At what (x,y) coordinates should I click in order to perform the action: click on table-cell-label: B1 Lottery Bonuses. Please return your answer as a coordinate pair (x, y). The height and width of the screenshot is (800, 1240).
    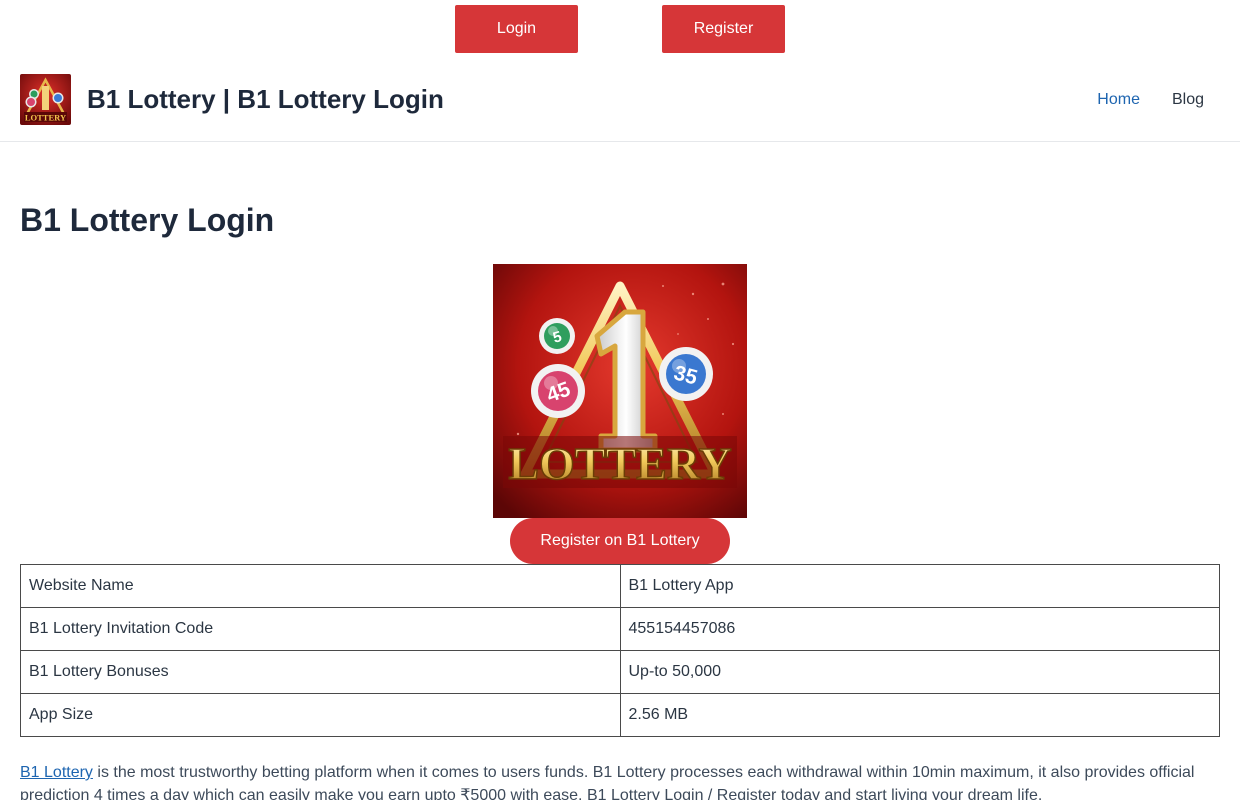
    Looking at the image, I should click on (320, 672).